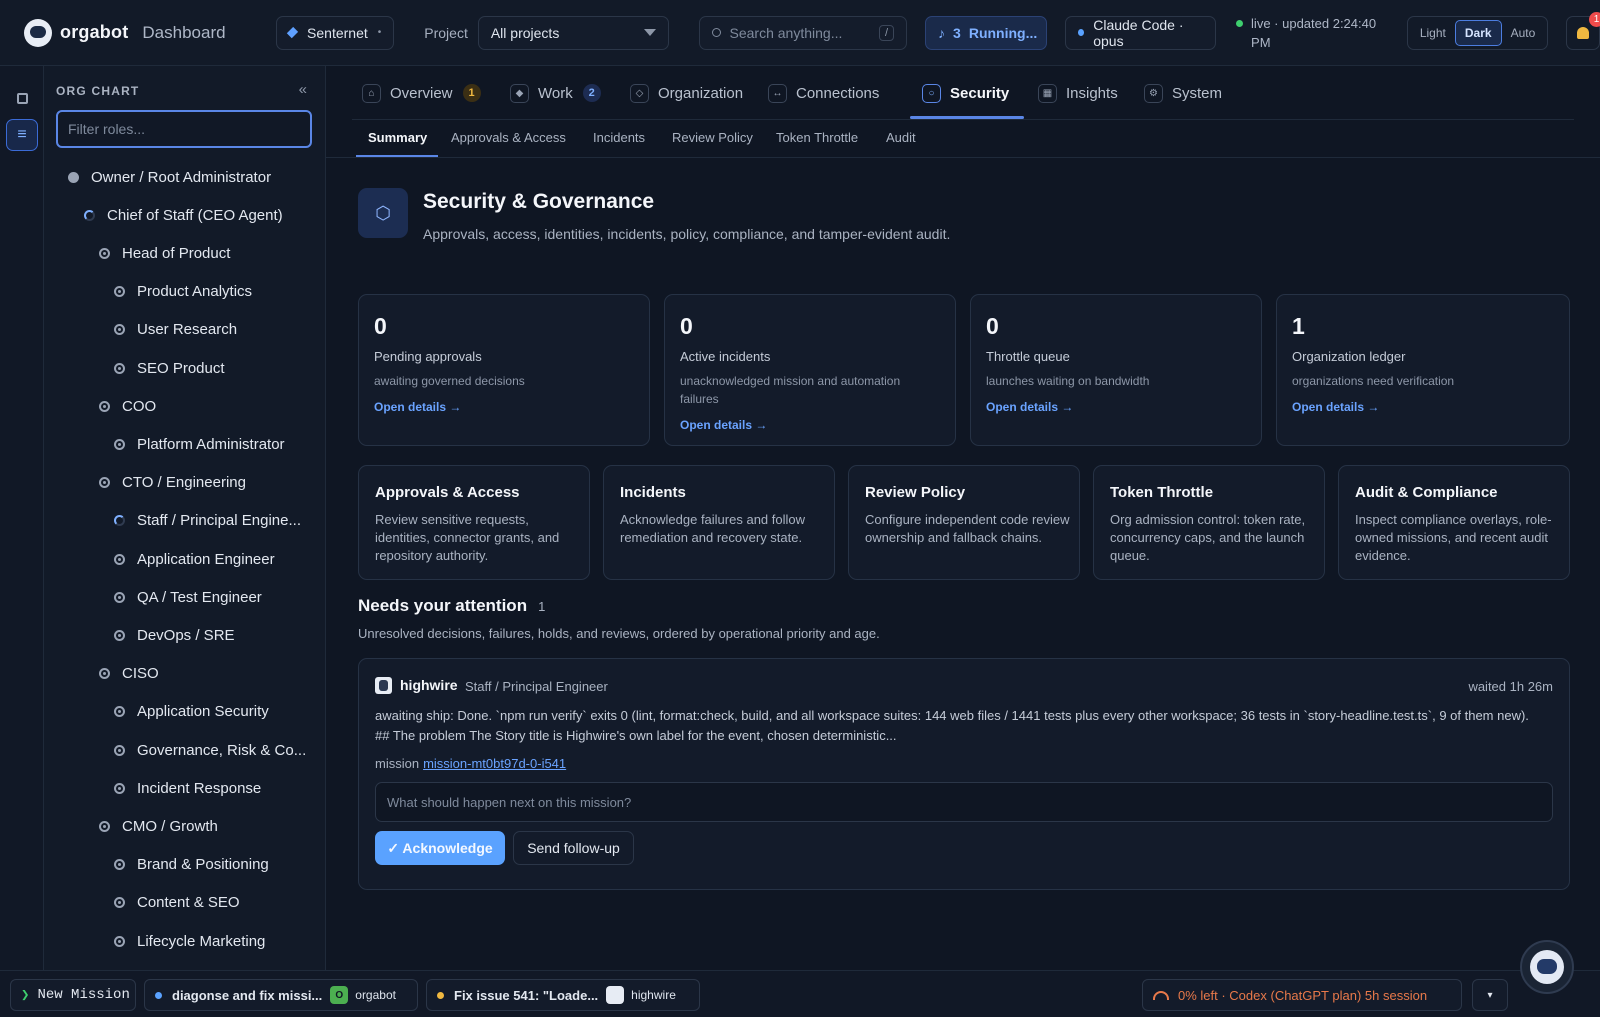 The width and height of the screenshot is (1600, 1017). What do you see at coordinates (1141, 32) in the screenshot?
I see `model-selector: Claude Code · opus` at bounding box center [1141, 32].